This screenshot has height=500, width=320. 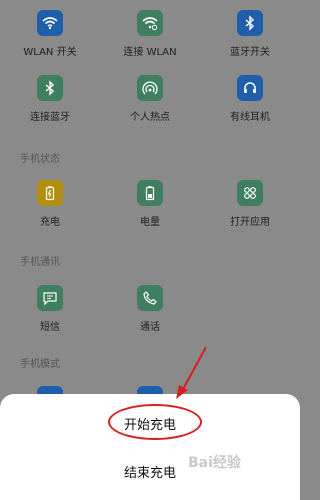 What do you see at coordinates (250, 23) in the screenshot?
I see `bluetooth-icon` at bounding box center [250, 23].